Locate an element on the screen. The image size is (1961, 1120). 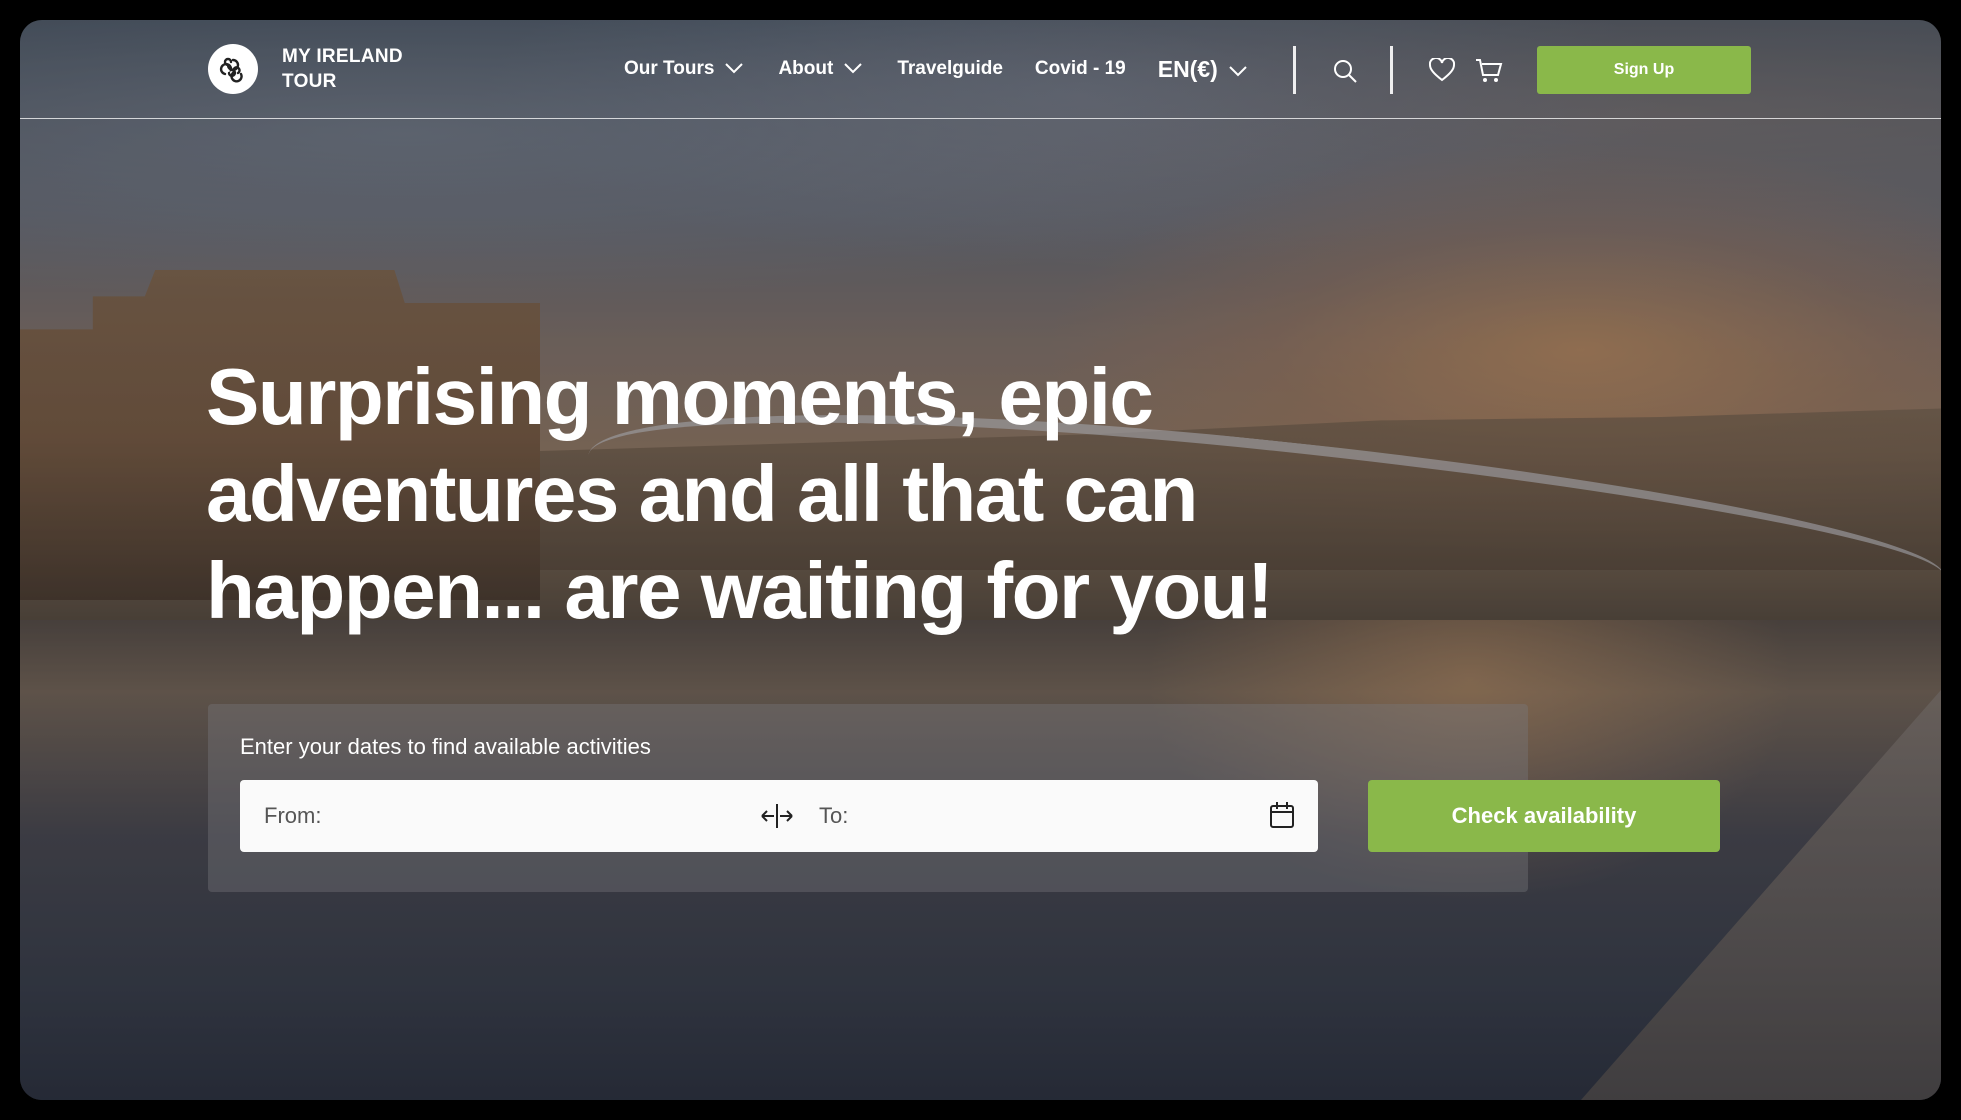
language-selector: EN(€) is located at coordinates (1203, 69).